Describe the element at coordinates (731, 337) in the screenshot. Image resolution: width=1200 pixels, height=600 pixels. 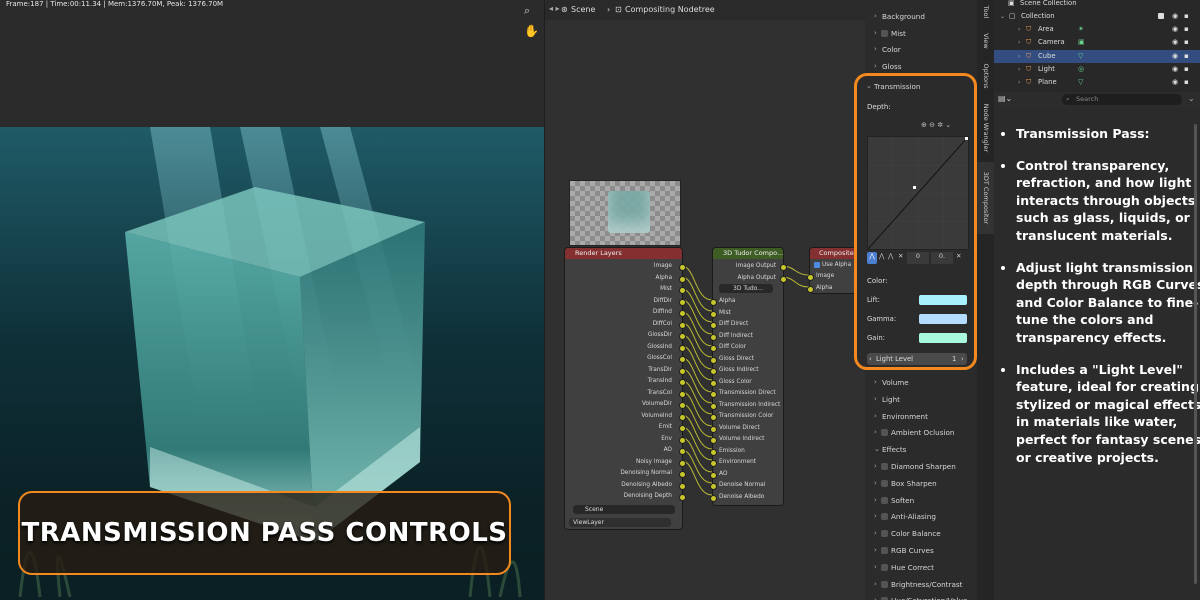
I see `node-input-socket: Diff Indirect` at that location.